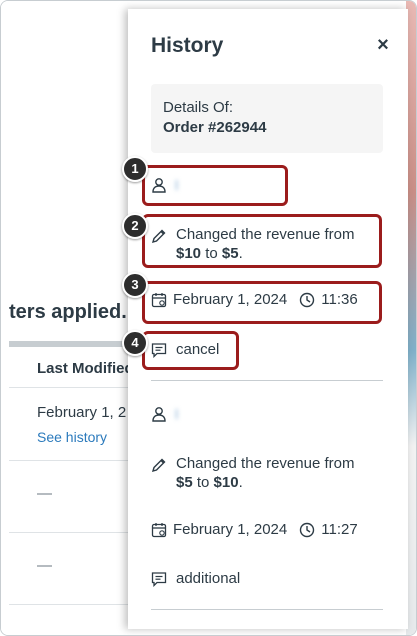  What do you see at coordinates (383, 45) in the screenshot?
I see `close-button: ×` at bounding box center [383, 45].